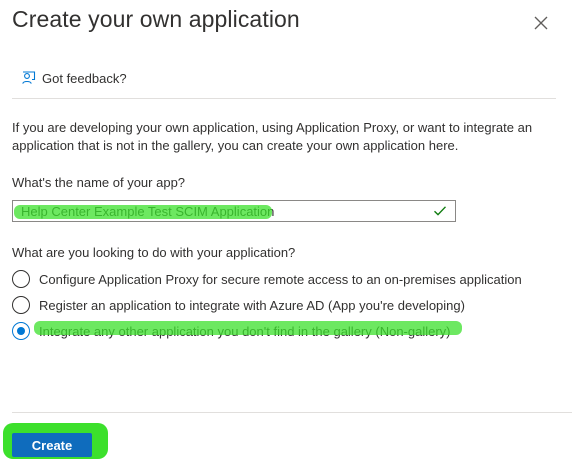 Image resolution: width=572 pixels, height=463 pixels. What do you see at coordinates (440, 211) in the screenshot?
I see `checkmark-icon` at bounding box center [440, 211].